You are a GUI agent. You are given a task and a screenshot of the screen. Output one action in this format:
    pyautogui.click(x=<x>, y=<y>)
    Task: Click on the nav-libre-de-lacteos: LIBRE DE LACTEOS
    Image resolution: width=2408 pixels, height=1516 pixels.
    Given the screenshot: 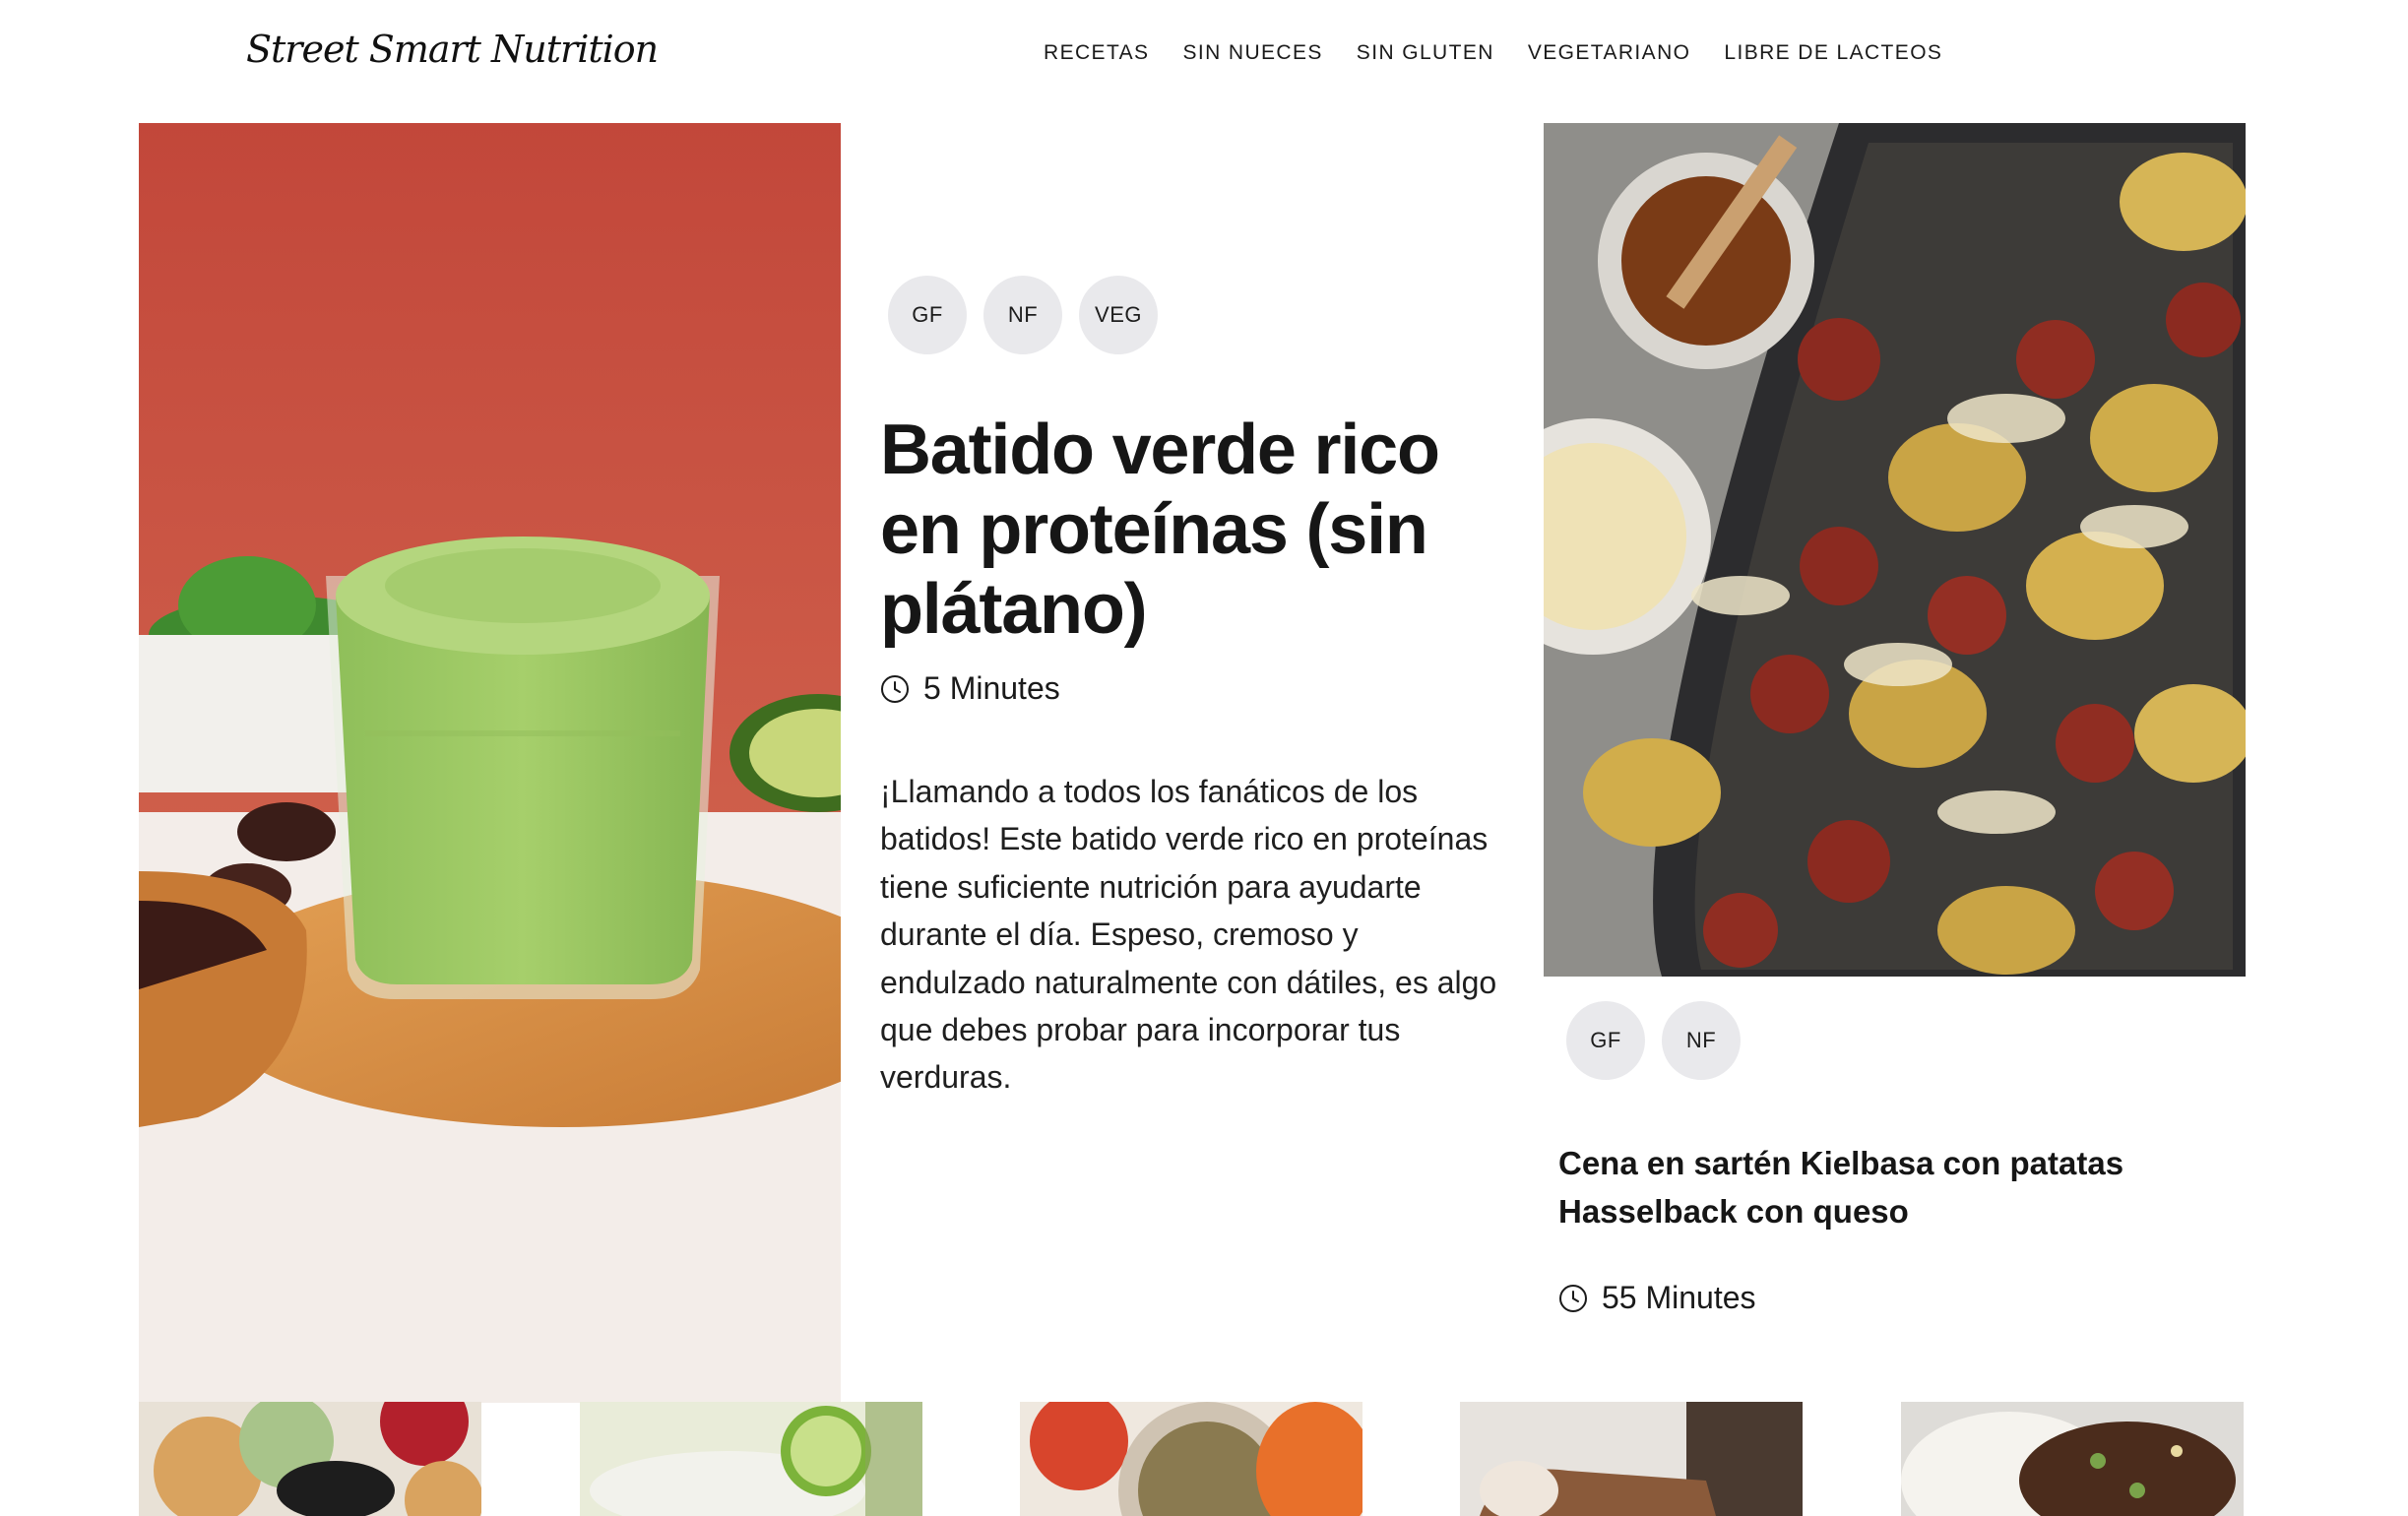 What is the action you would take?
    pyautogui.click(x=1833, y=53)
    